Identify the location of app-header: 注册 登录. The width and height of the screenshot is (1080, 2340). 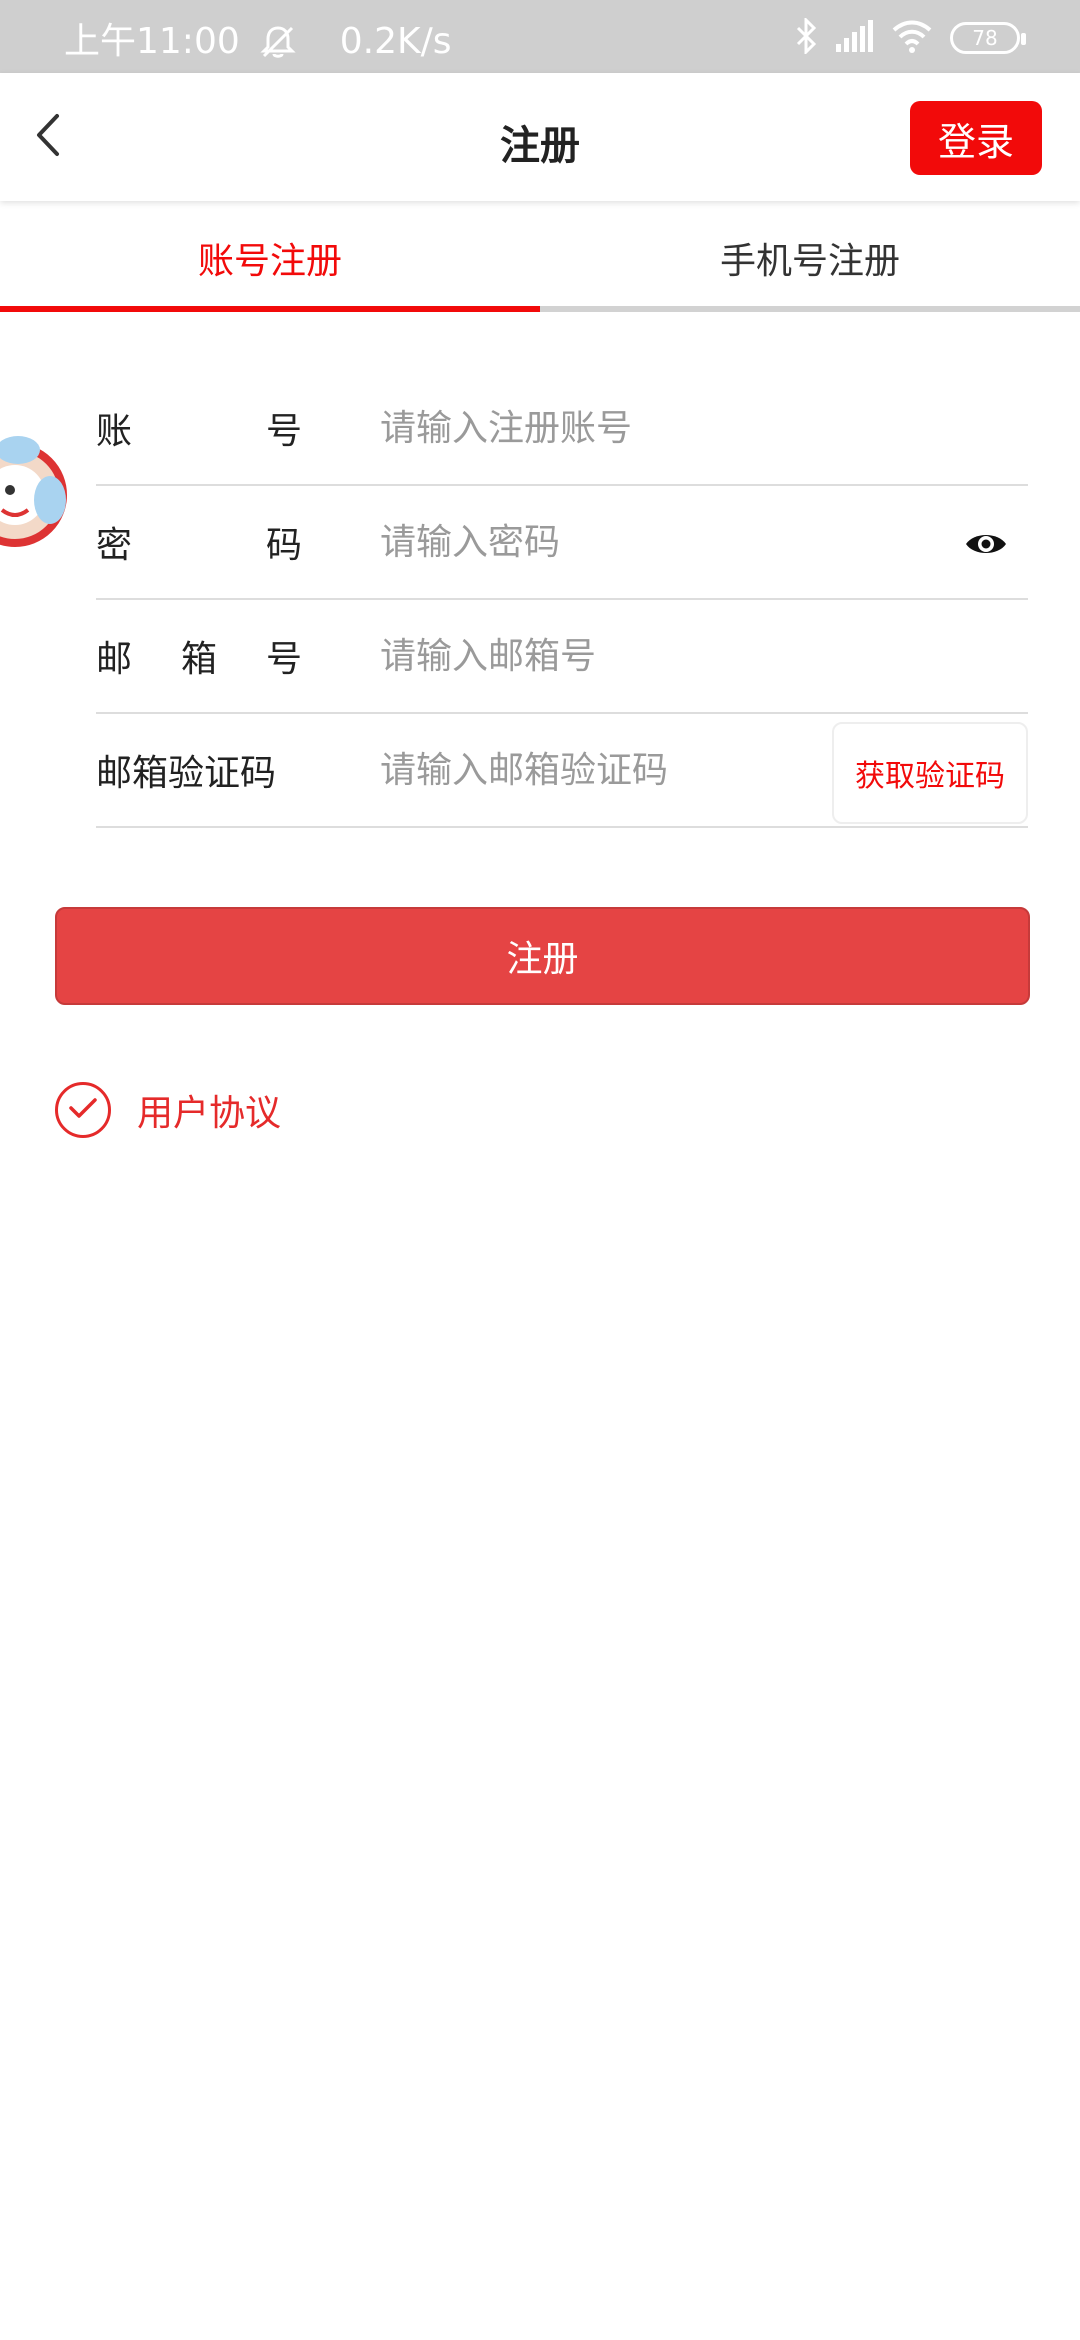
(540, 137).